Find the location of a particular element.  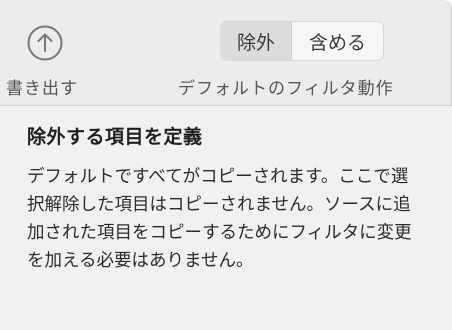

exclude-segment: 除外 is located at coordinates (256, 41).